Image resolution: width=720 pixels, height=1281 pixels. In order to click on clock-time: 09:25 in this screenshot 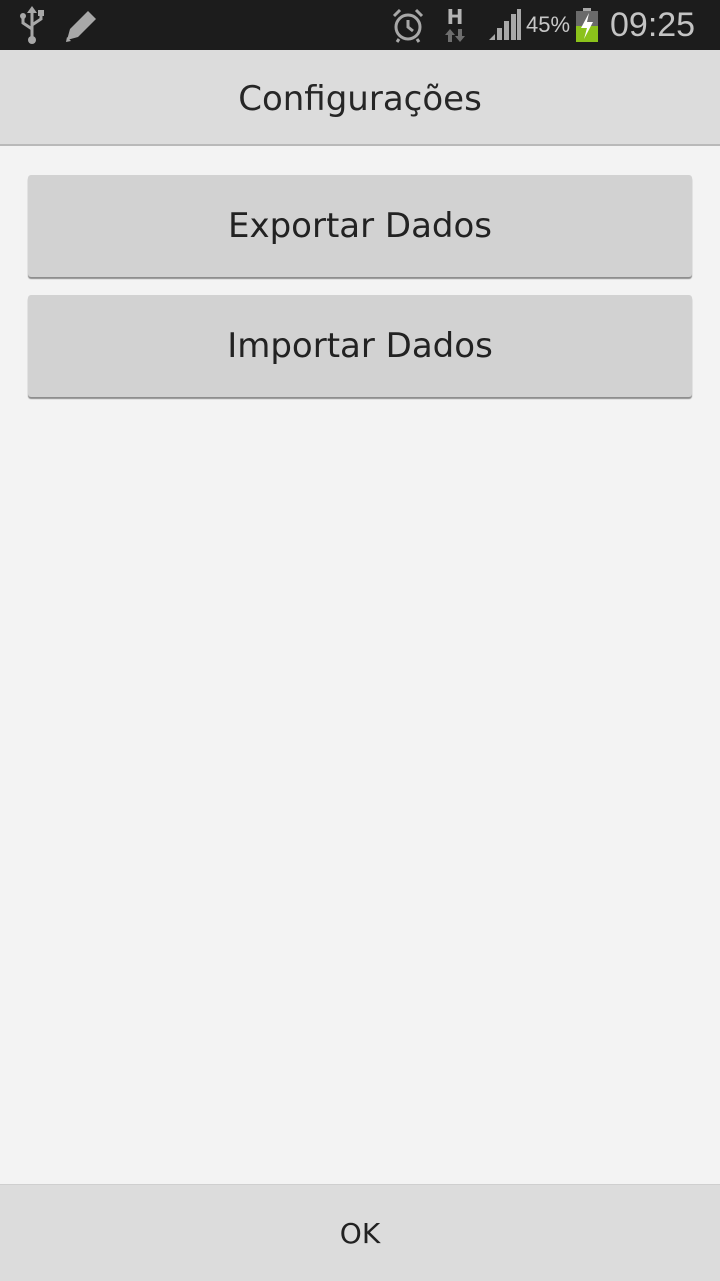, I will do `click(653, 25)`.